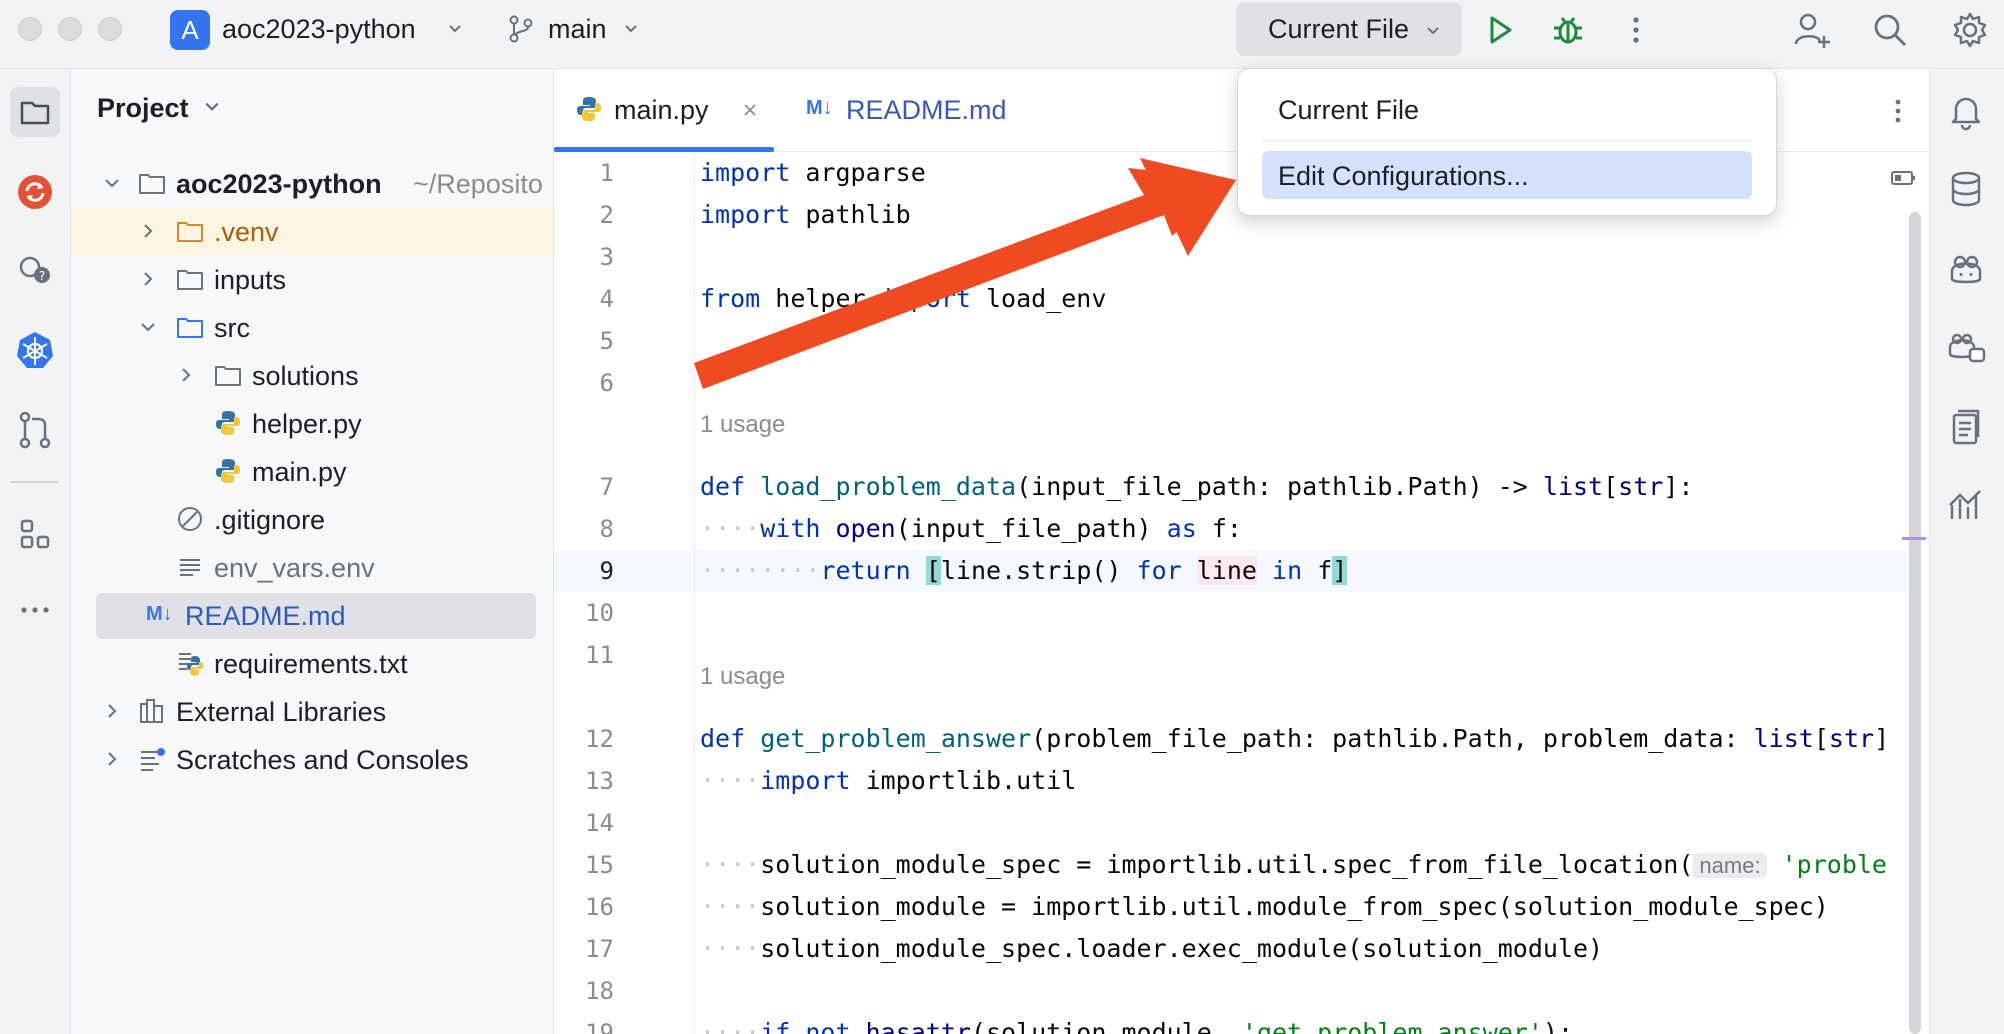 This screenshot has height=1034, width=2004. I want to click on tree-item-requirements: requirements.txt, so click(312, 663).